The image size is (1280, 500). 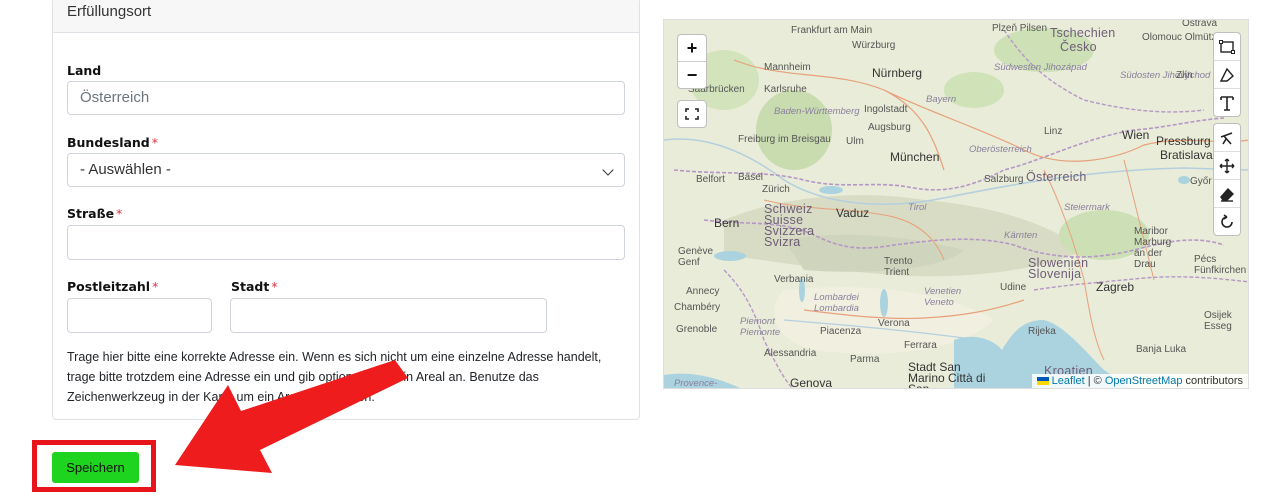 I want to click on map-label: Osijek Esseg, so click(x=1218, y=321).